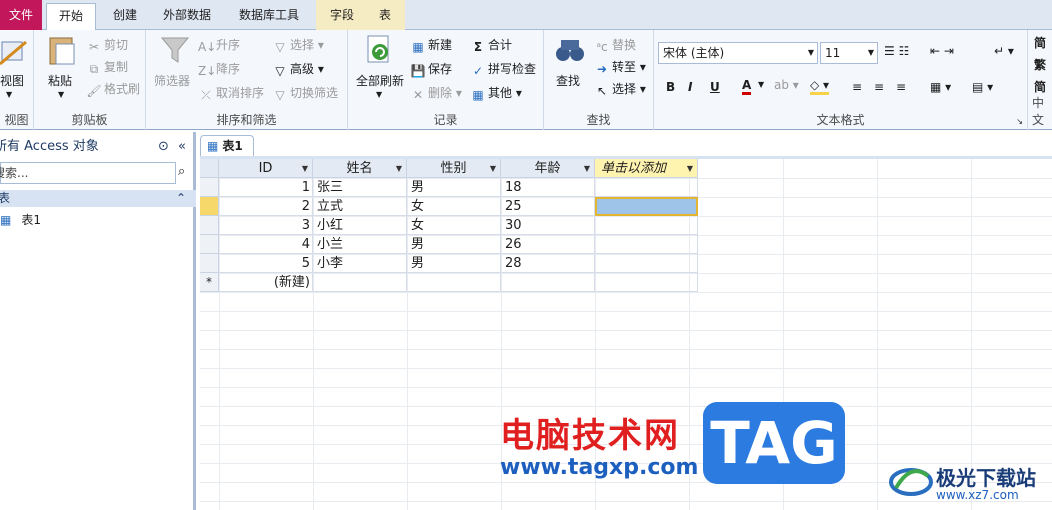 The height and width of the screenshot is (510, 1052). What do you see at coordinates (548, 187) in the screenshot?
I see `cell-age: 18` at bounding box center [548, 187].